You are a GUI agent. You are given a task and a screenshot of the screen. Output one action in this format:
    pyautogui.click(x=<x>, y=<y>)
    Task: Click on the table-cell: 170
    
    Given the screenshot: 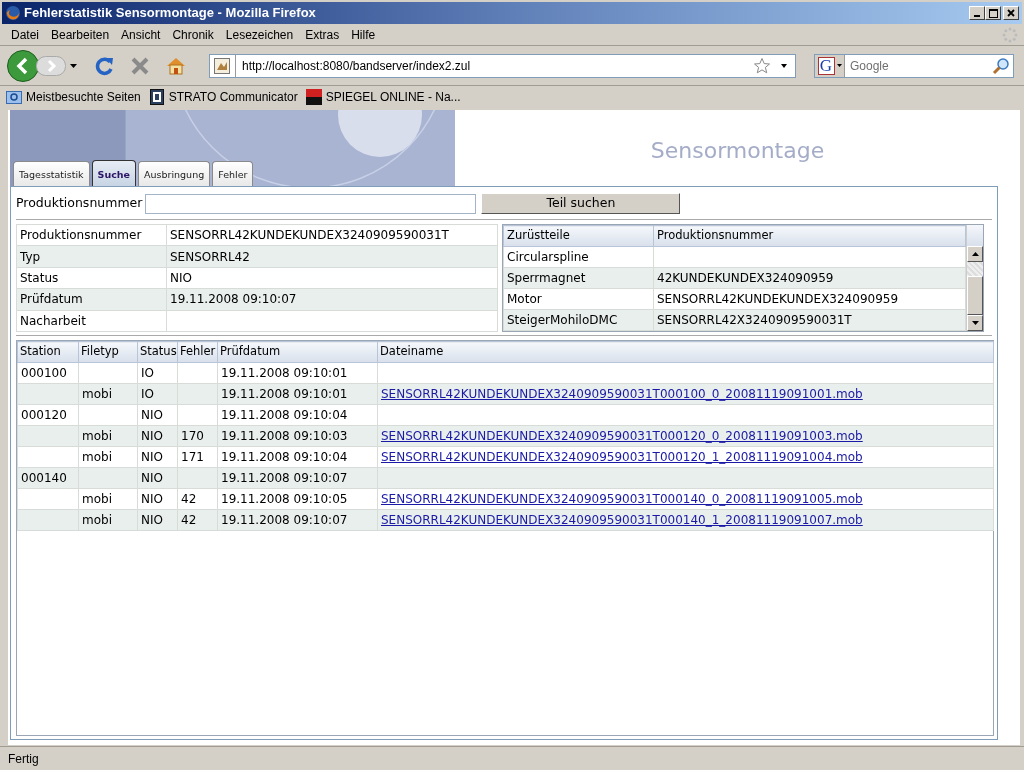 What is the action you would take?
    pyautogui.click(x=197, y=436)
    